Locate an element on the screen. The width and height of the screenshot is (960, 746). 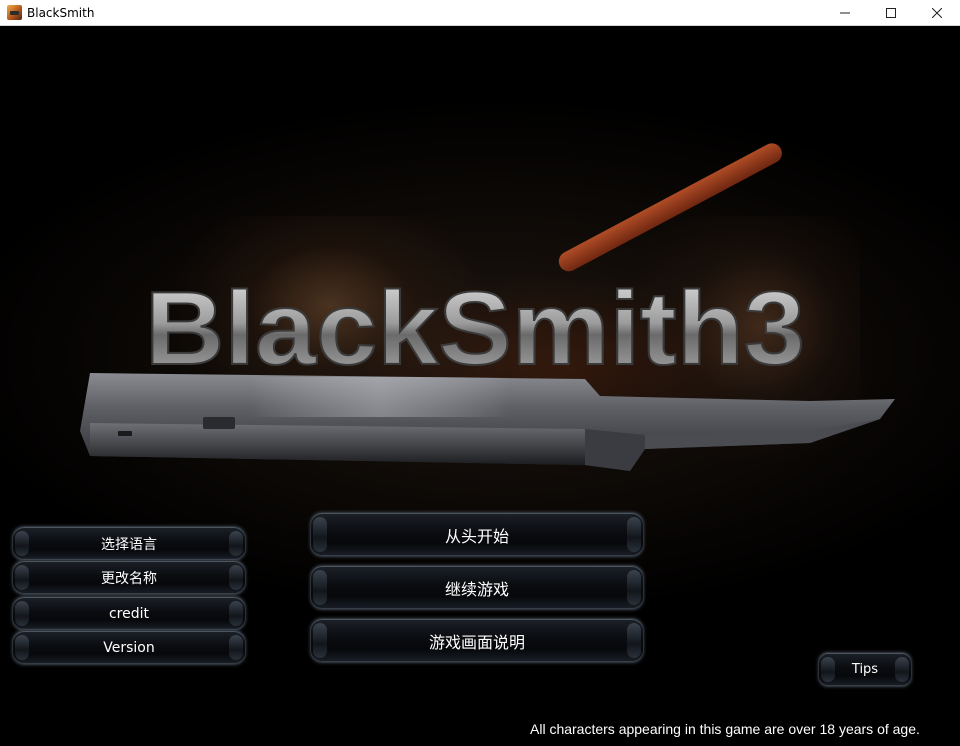
window-title: BlackSmith is located at coordinates (61, 12).